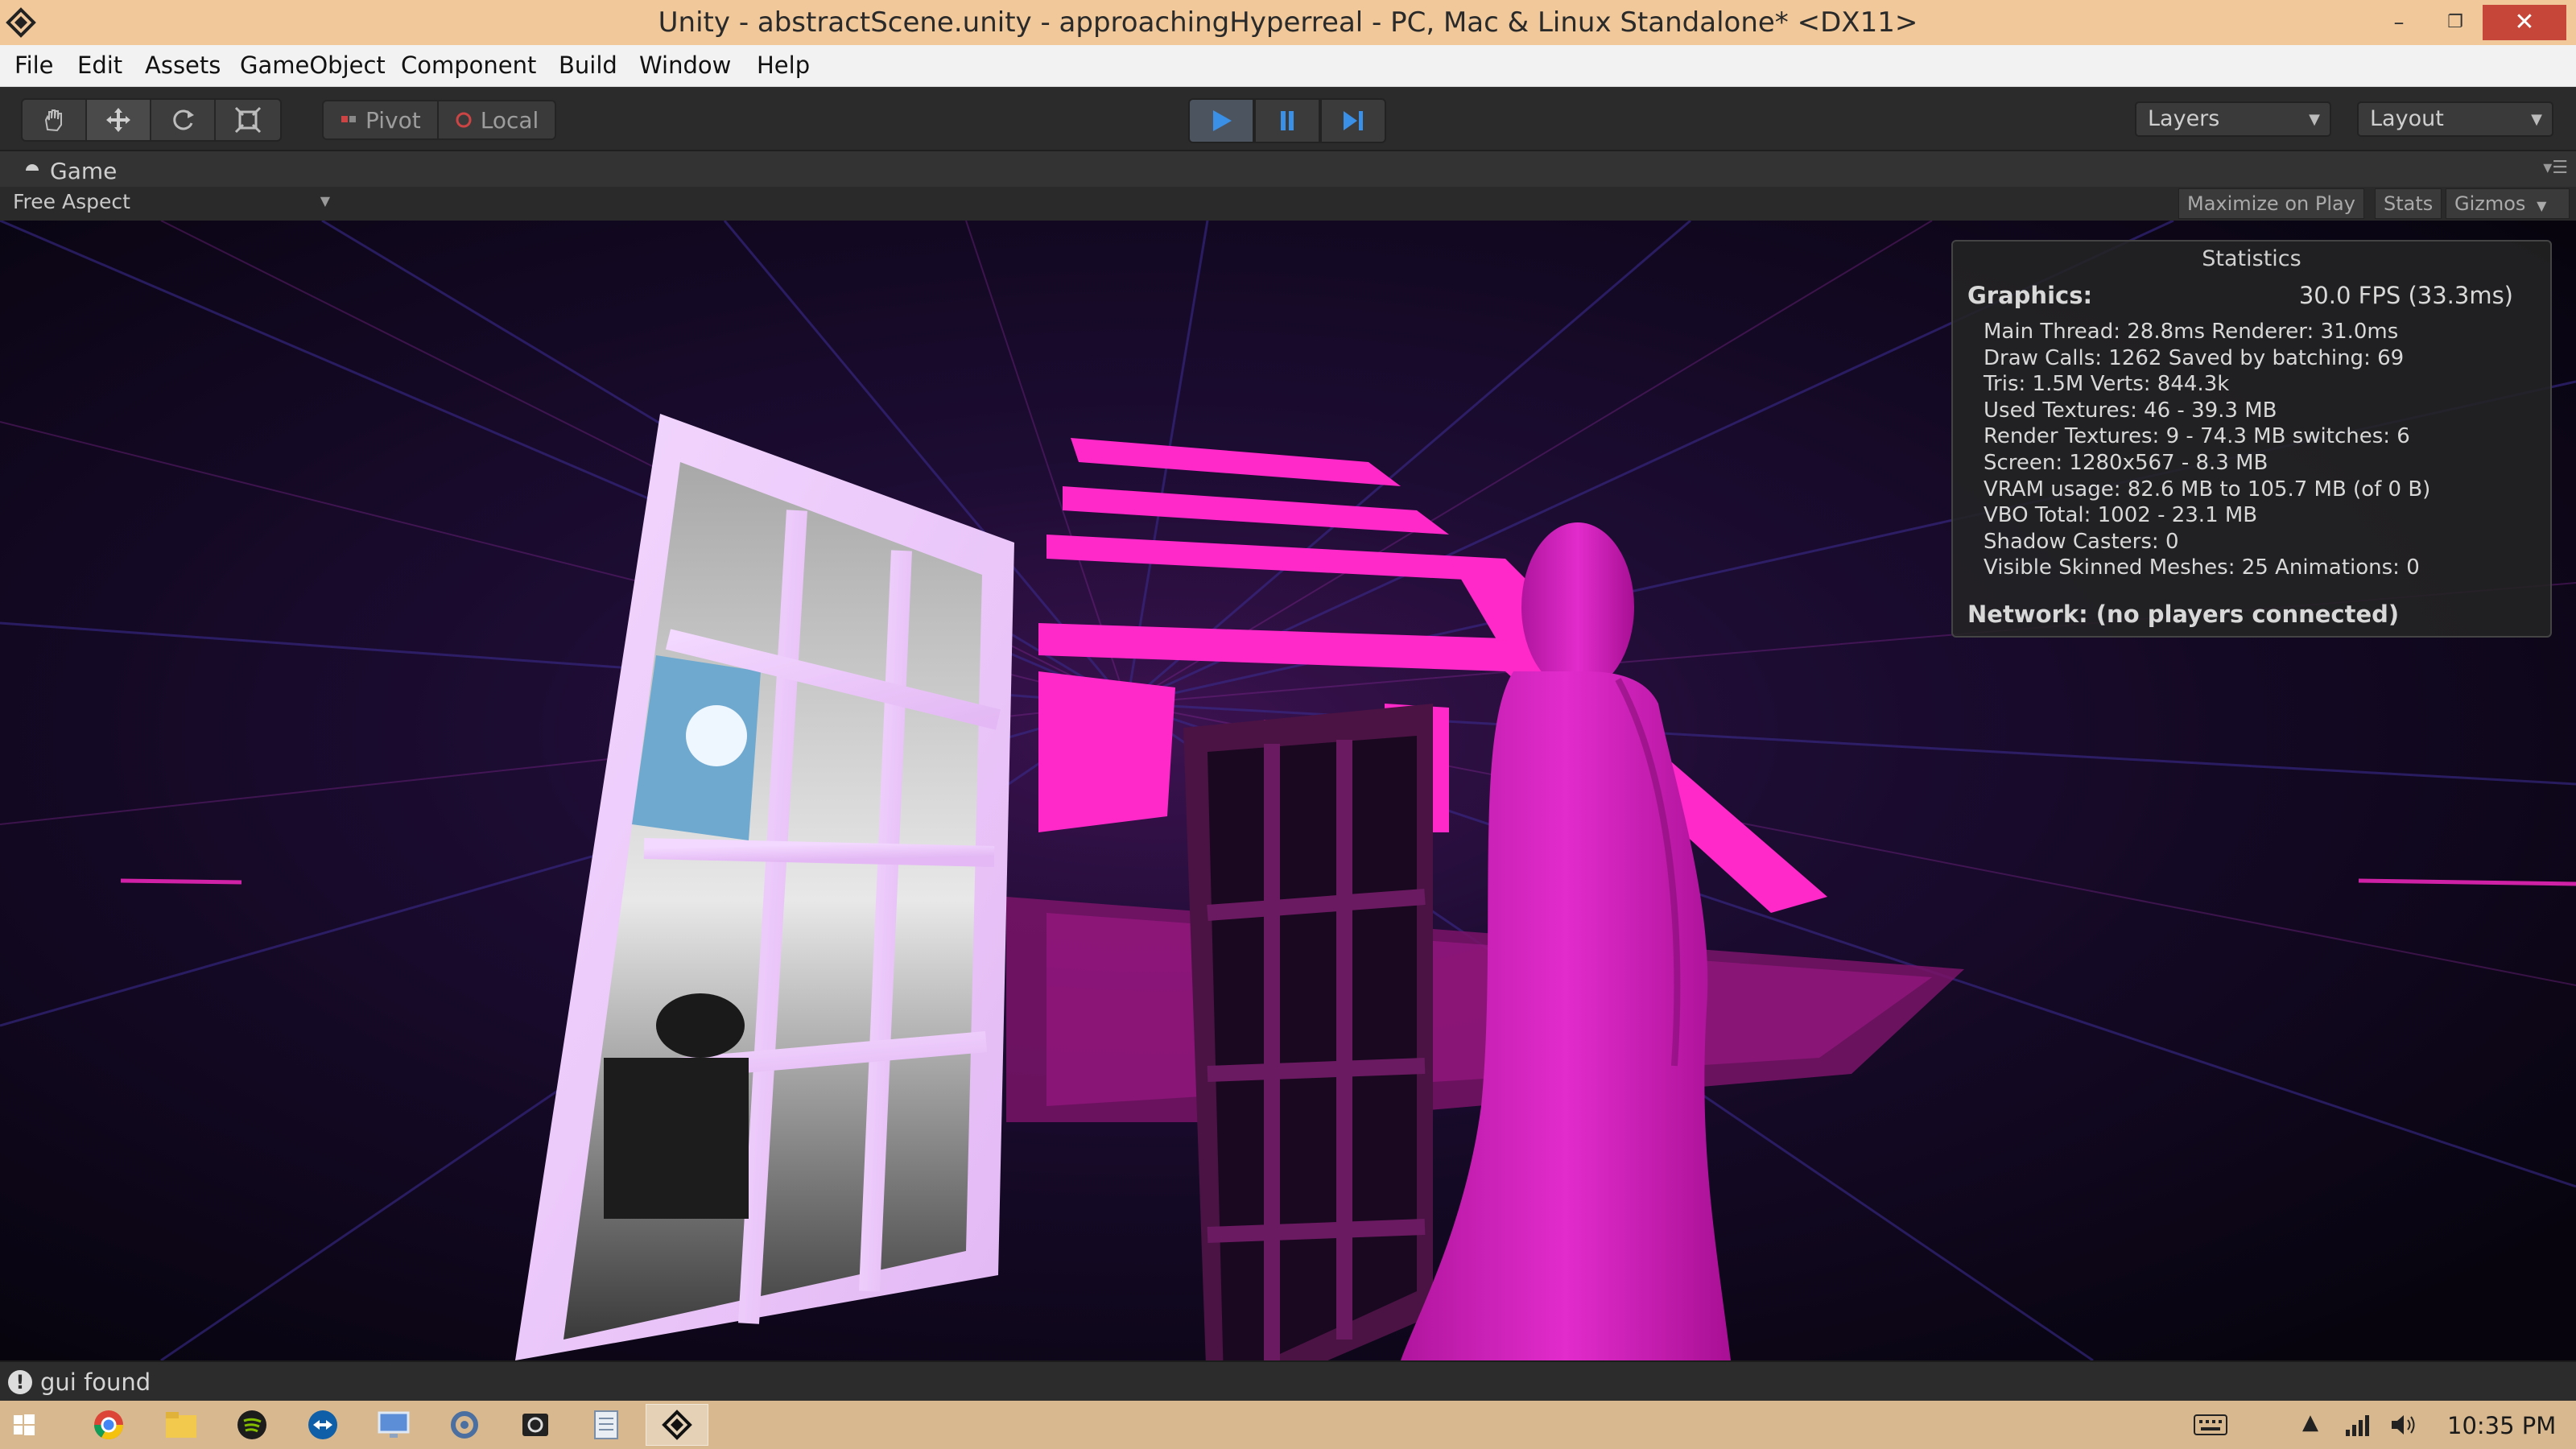 The image size is (2576, 1449). Describe the element at coordinates (183, 120) in the screenshot. I see `rotate-tool-button` at that location.